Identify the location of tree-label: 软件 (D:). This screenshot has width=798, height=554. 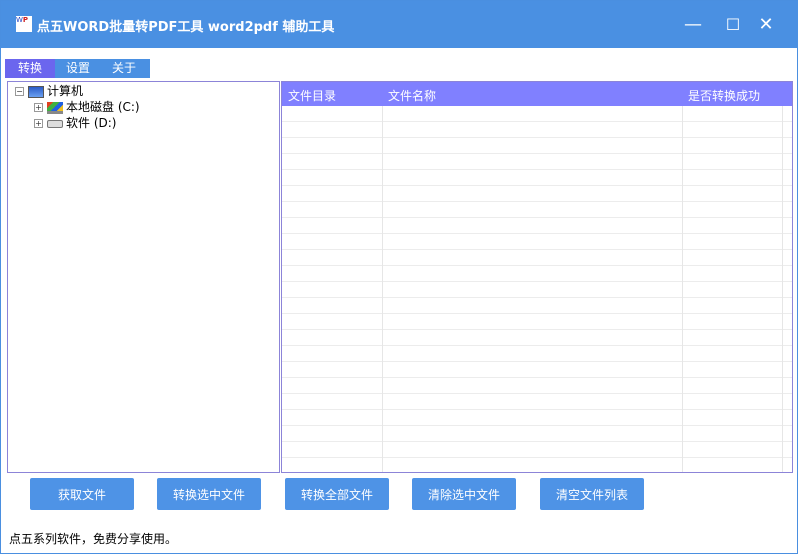
(91, 123).